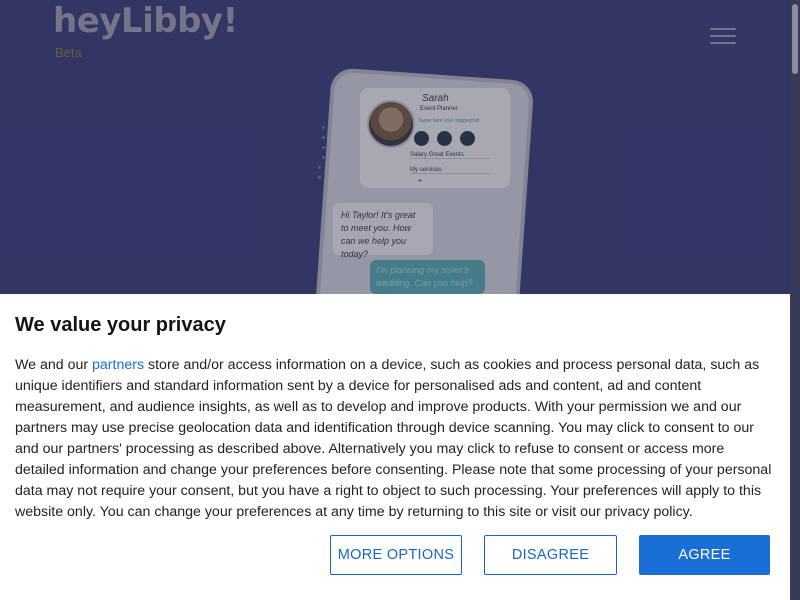  Describe the element at coordinates (120, 325) in the screenshot. I see `consent-title: We value your privacy` at that location.